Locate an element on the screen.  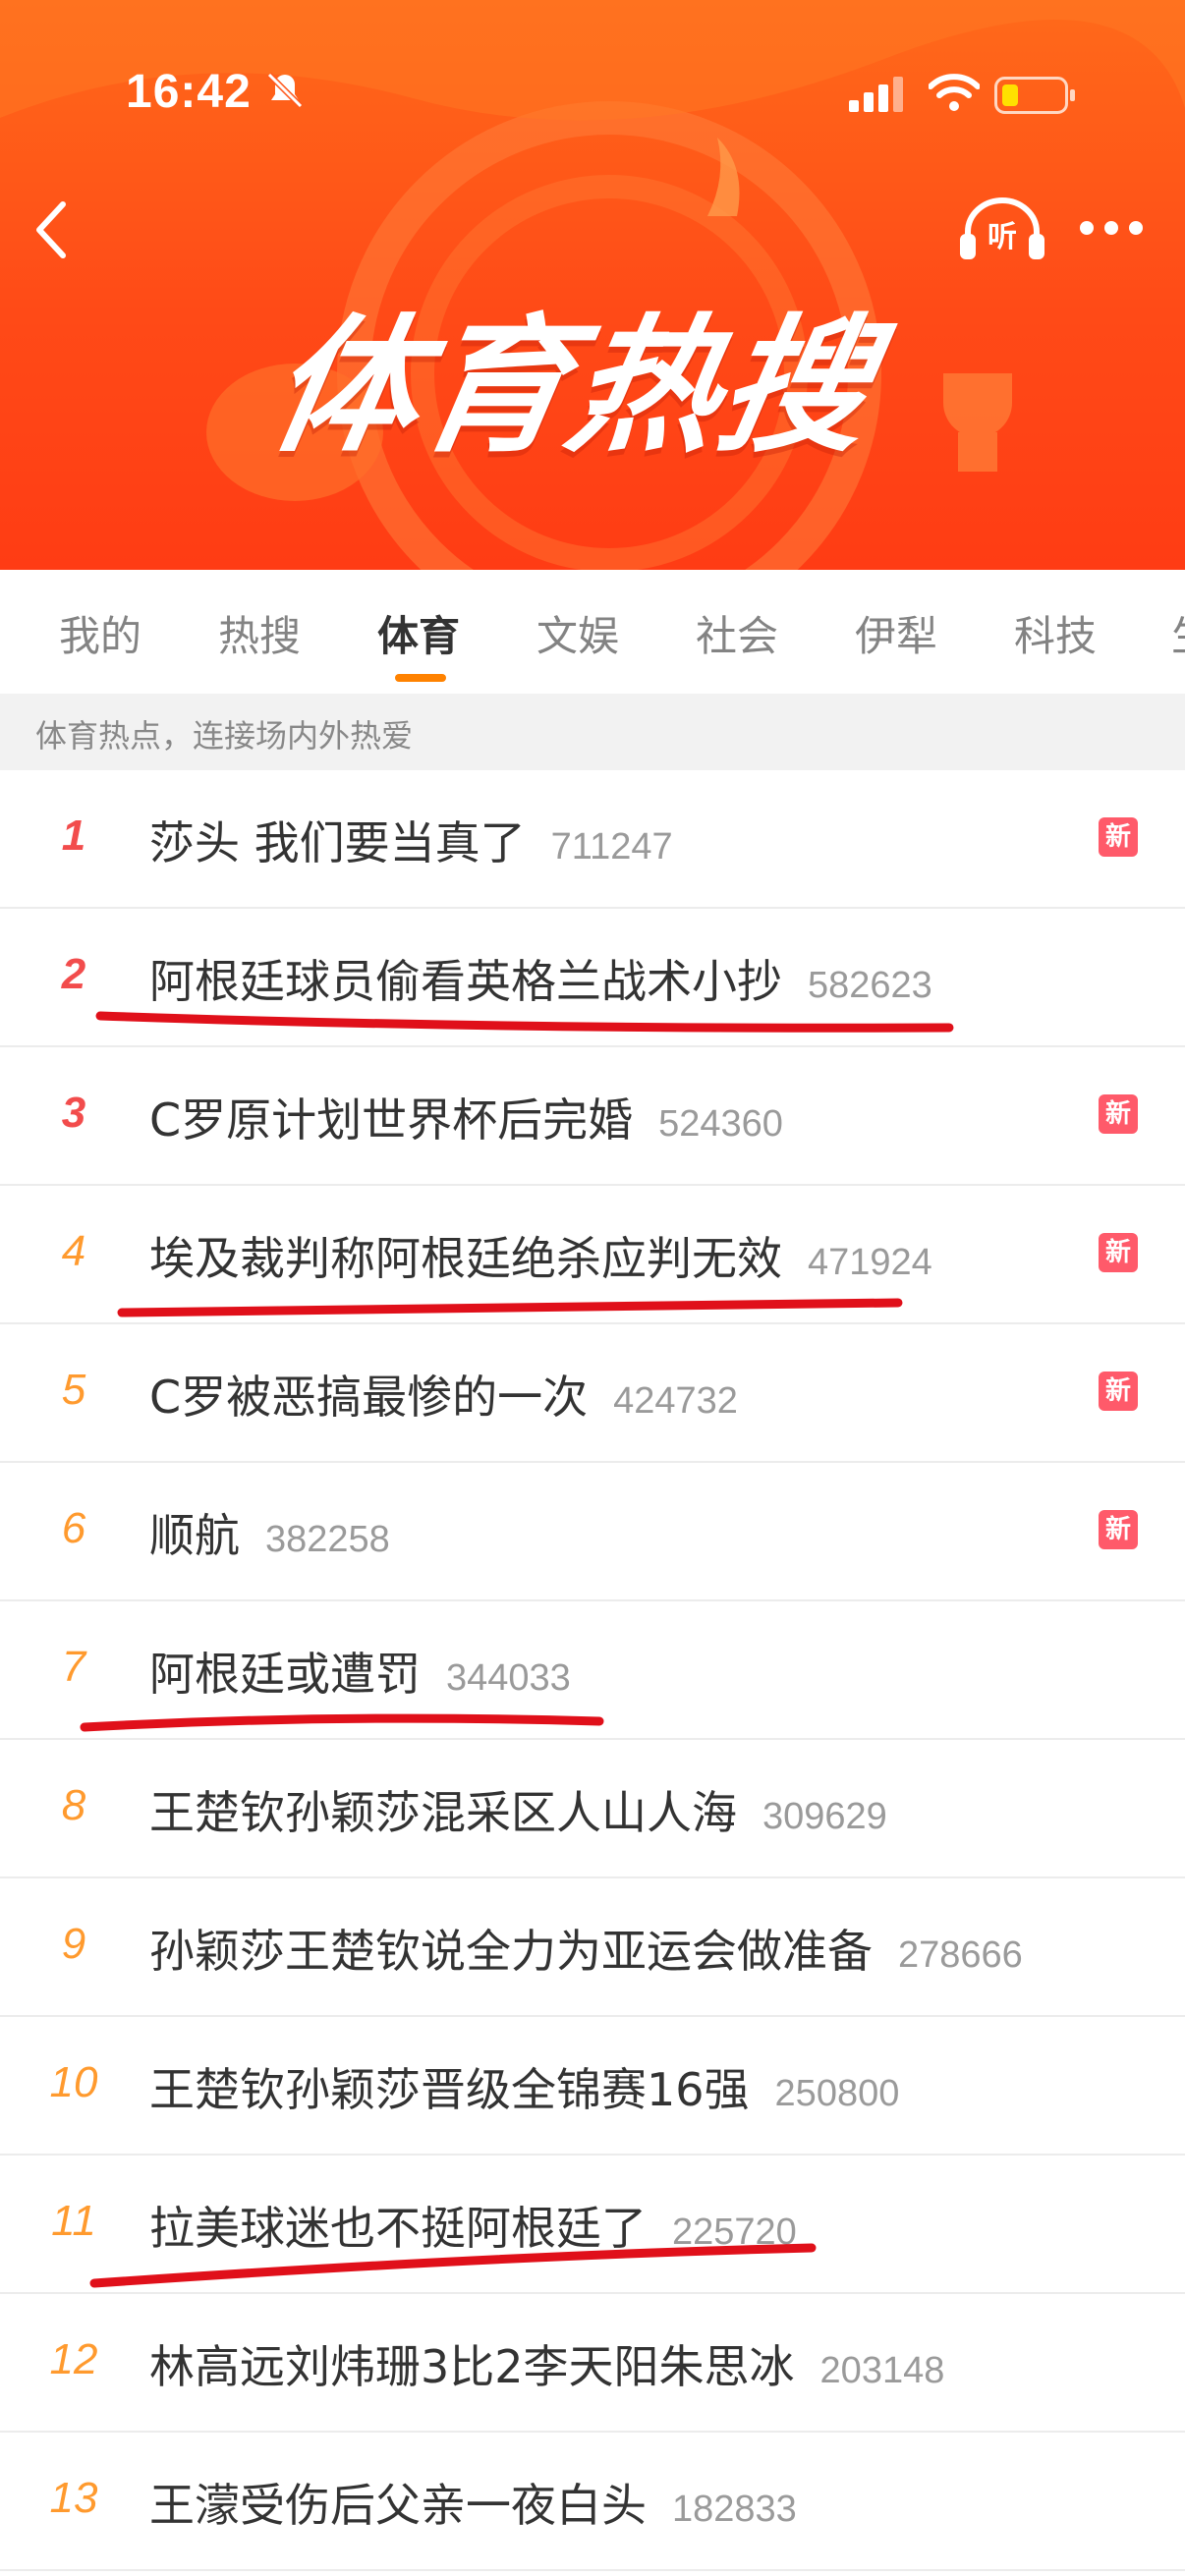
rank-number: 12 is located at coordinates (74, 2359).